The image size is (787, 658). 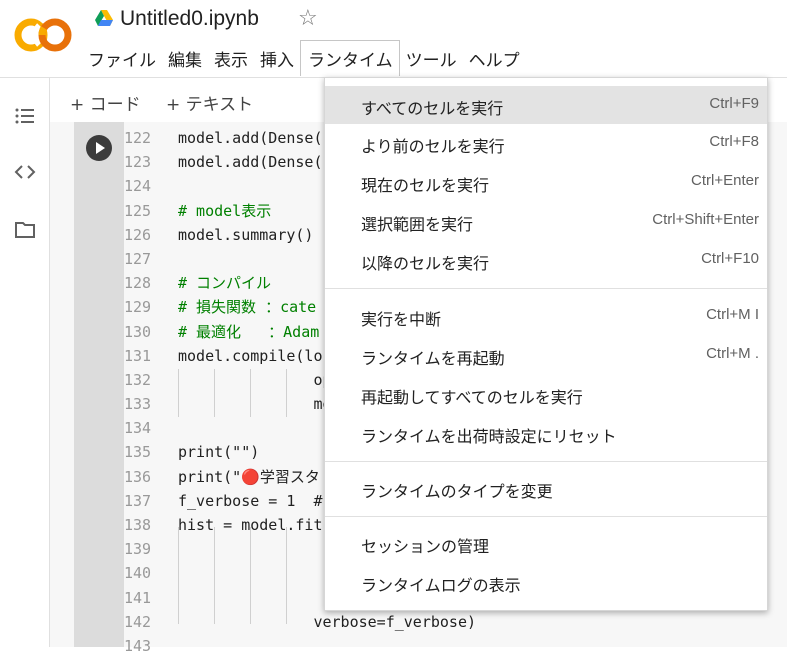 I want to click on menu-help: ヘルプ, so click(x=494, y=58).